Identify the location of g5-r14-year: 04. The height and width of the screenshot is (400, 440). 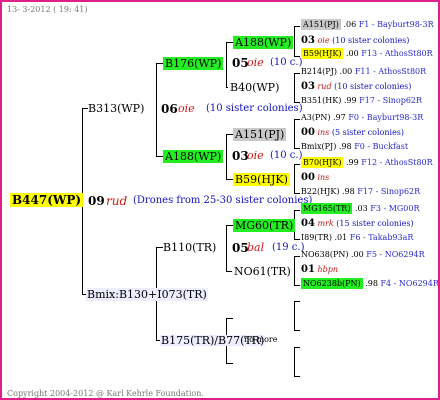
(308, 223).